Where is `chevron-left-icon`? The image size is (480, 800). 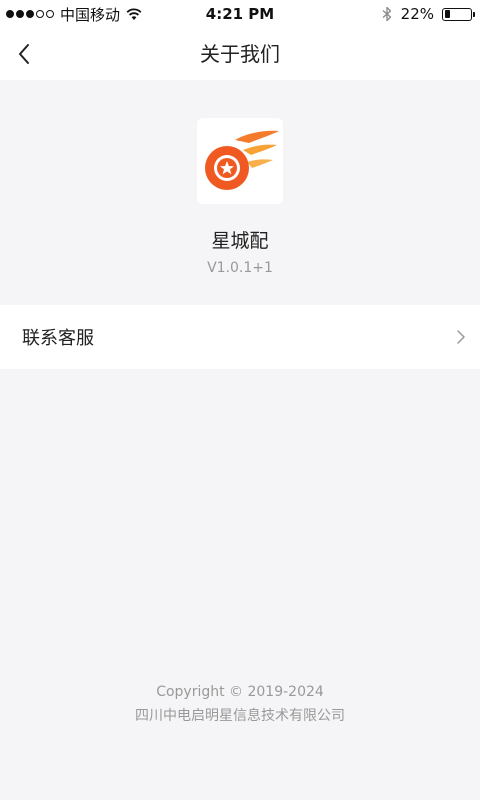 chevron-left-icon is located at coordinates (24, 54).